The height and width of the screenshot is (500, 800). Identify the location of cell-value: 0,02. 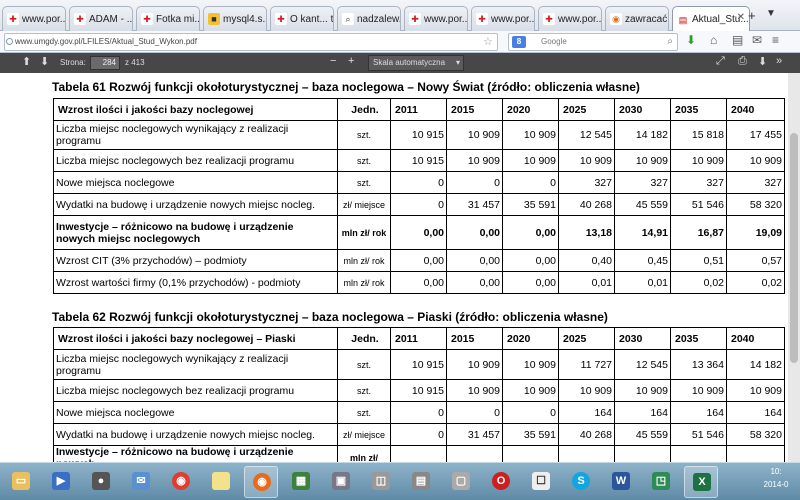
(698, 282).